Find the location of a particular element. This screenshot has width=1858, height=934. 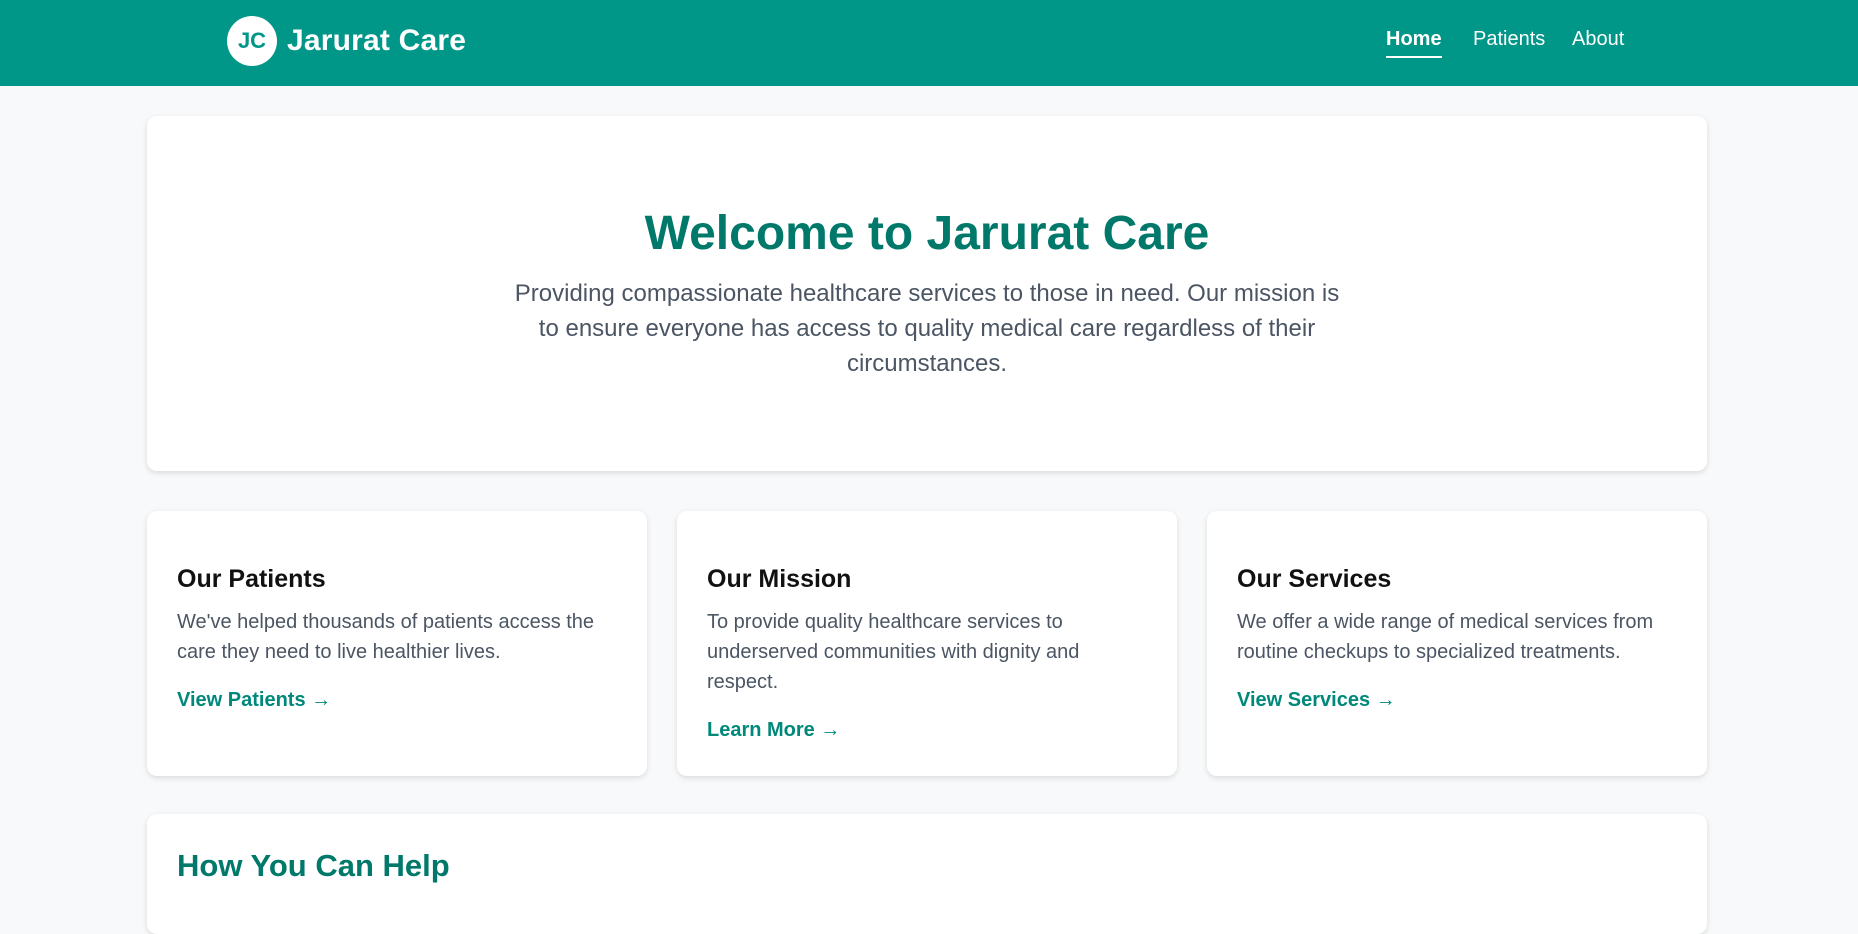

nav-link-patients: Patients is located at coordinates (1509, 39).